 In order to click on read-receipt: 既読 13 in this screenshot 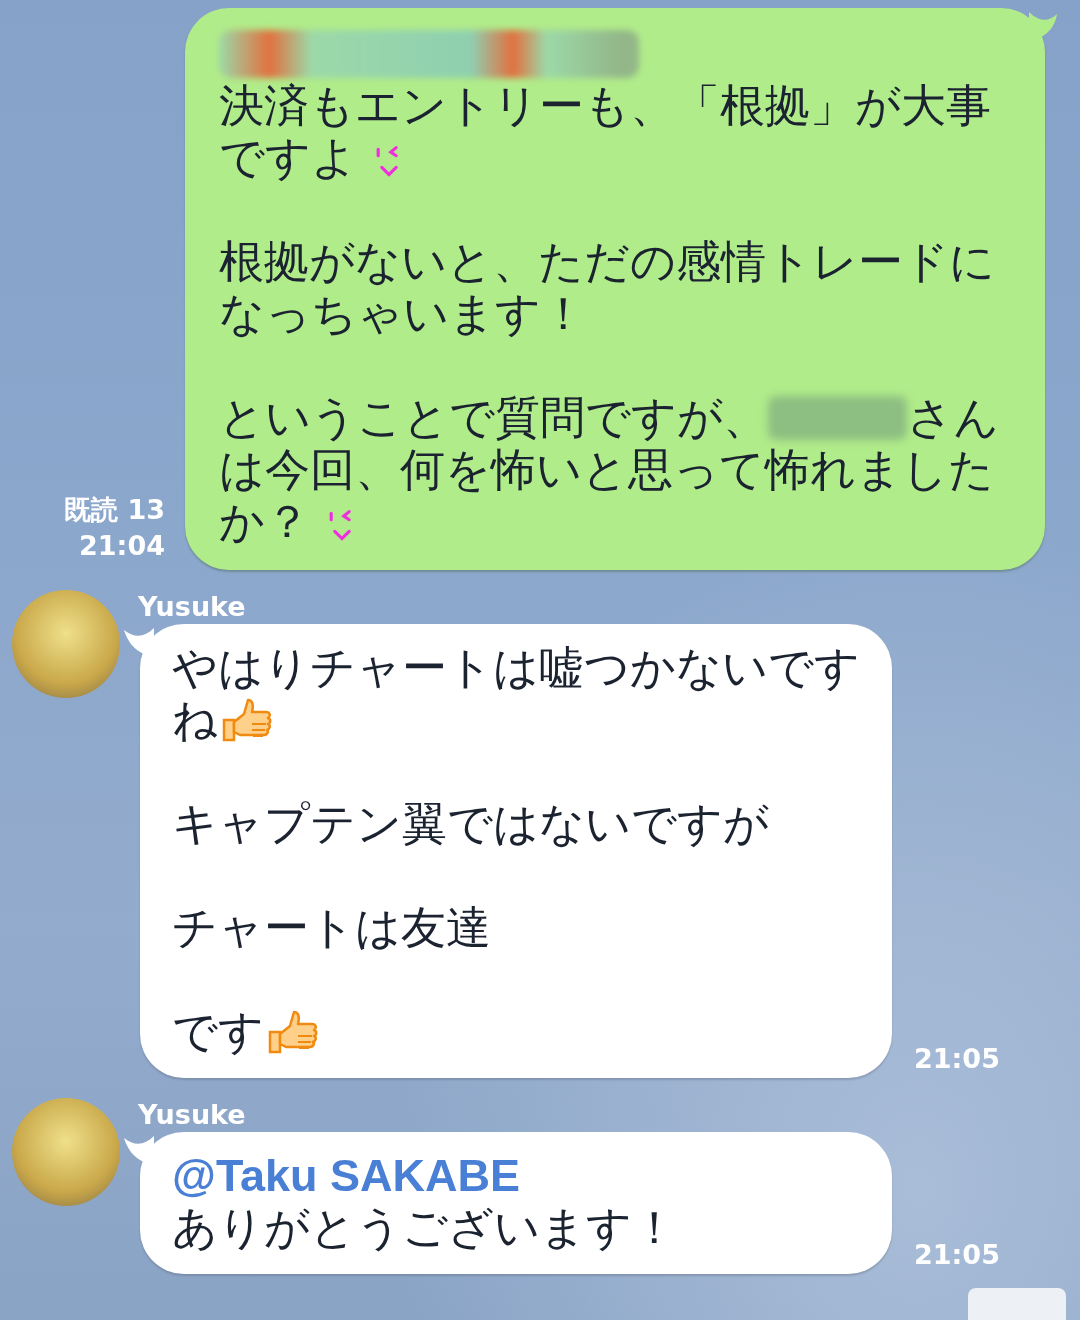, I will do `click(114, 510)`.